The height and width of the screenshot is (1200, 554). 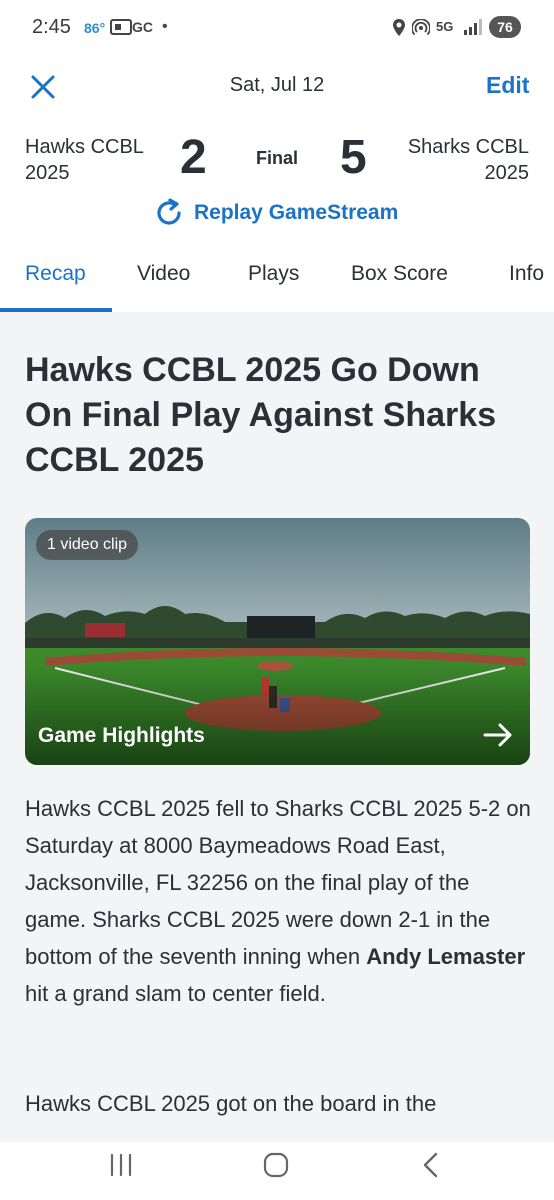 I want to click on battery-indicator: 76, so click(x=505, y=27).